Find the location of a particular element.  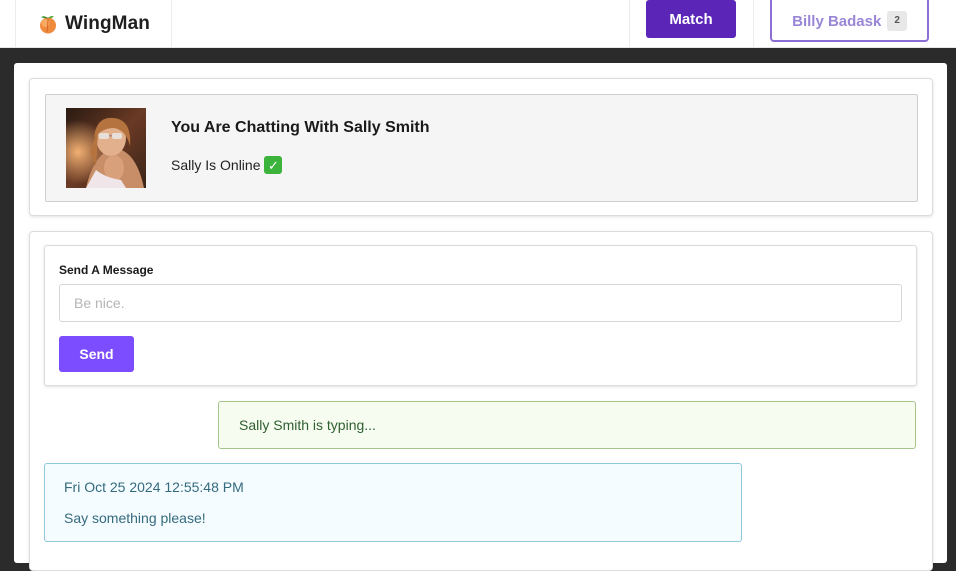

match-button: Match is located at coordinates (691, 19).